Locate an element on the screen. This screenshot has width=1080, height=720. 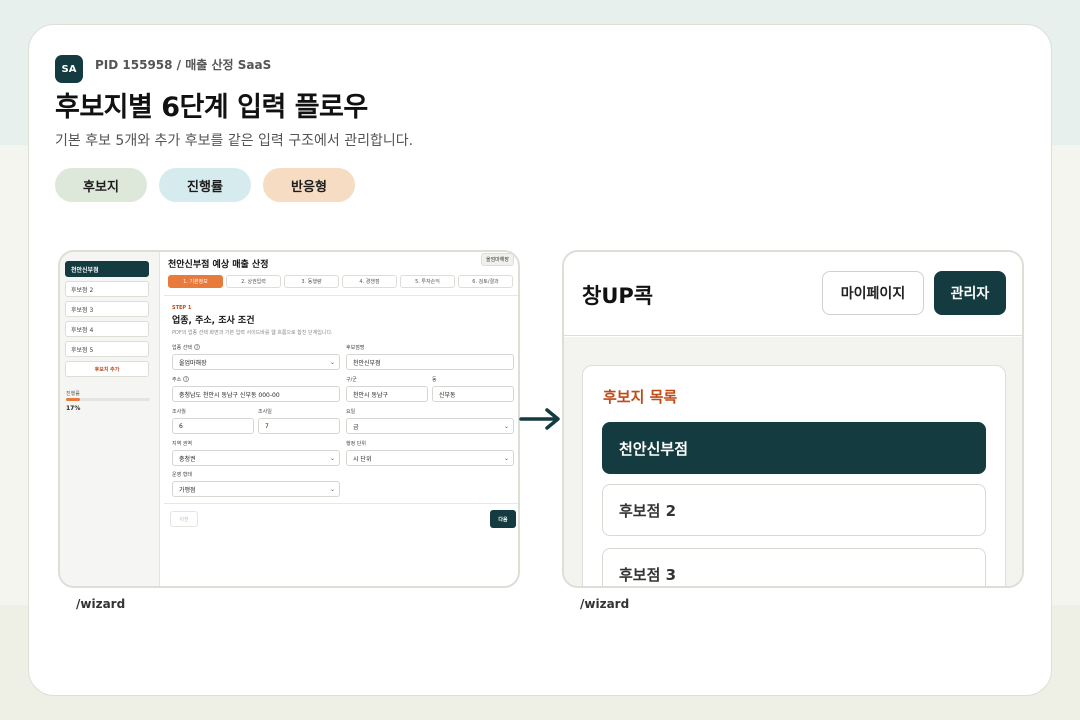
weekday-select: 금 ⌄ is located at coordinates (430, 426).